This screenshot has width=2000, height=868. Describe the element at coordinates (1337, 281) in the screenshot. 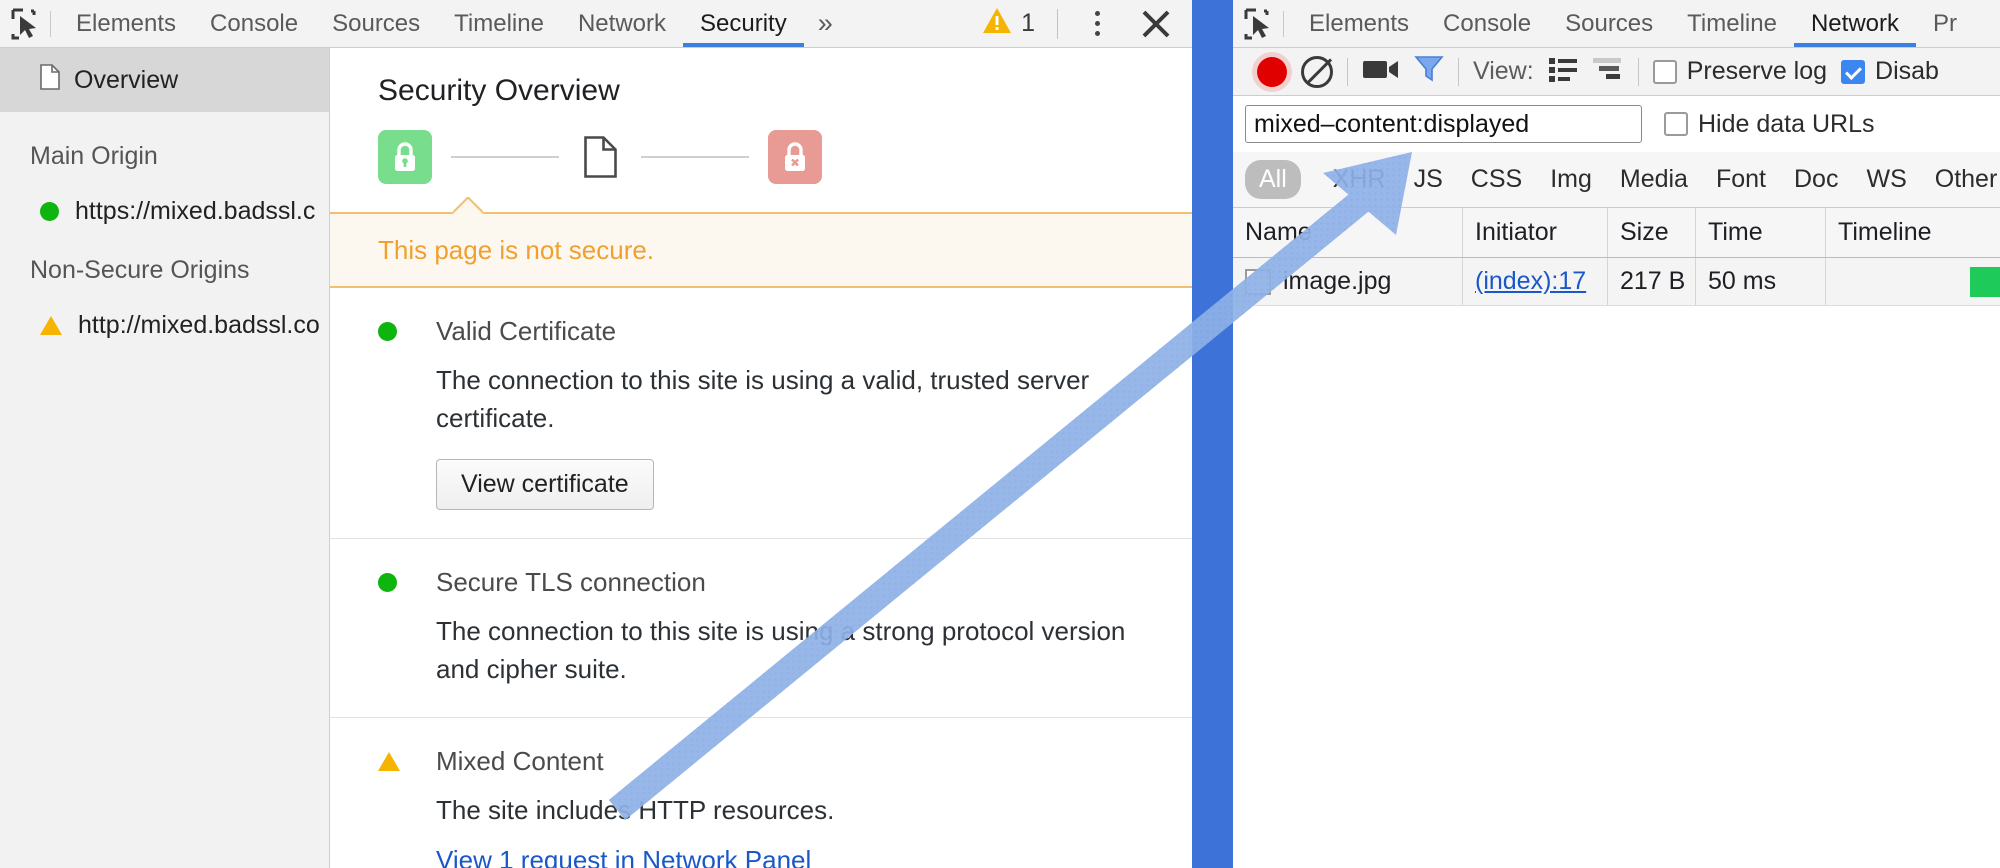

I see `request-name-label: image.jpg` at that location.